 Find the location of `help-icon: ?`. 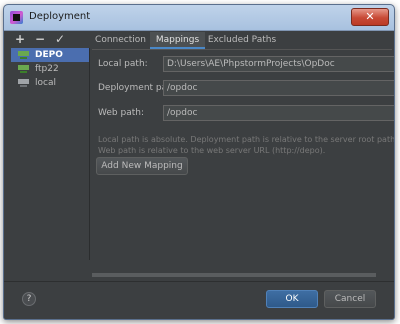

help-icon: ? is located at coordinates (29, 299).